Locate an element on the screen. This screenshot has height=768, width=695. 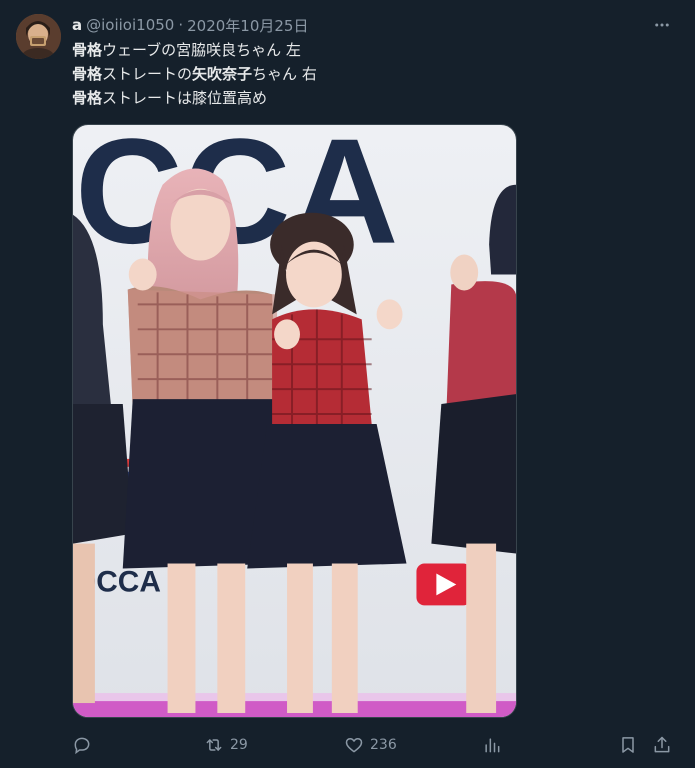
tweet-line-2-bold-name: 矢吹奈子 is located at coordinates (222, 74).